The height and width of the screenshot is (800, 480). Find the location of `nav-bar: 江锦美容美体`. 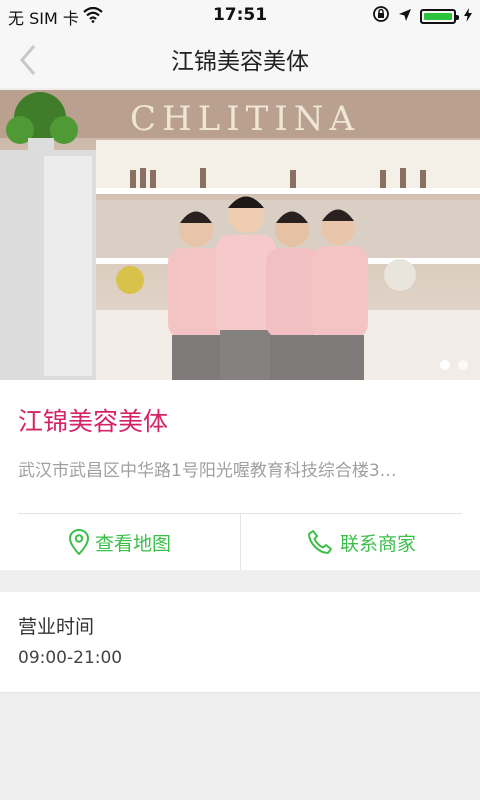

nav-bar: 江锦美容美体 is located at coordinates (240, 59).